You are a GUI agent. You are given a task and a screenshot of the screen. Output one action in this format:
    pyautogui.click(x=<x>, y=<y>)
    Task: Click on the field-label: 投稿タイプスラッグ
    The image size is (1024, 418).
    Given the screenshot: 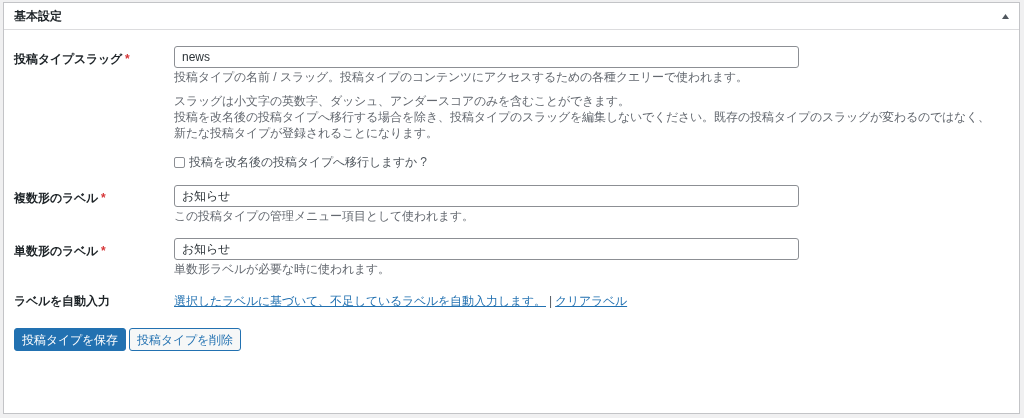 What is the action you would take?
    pyautogui.click(x=68, y=59)
    